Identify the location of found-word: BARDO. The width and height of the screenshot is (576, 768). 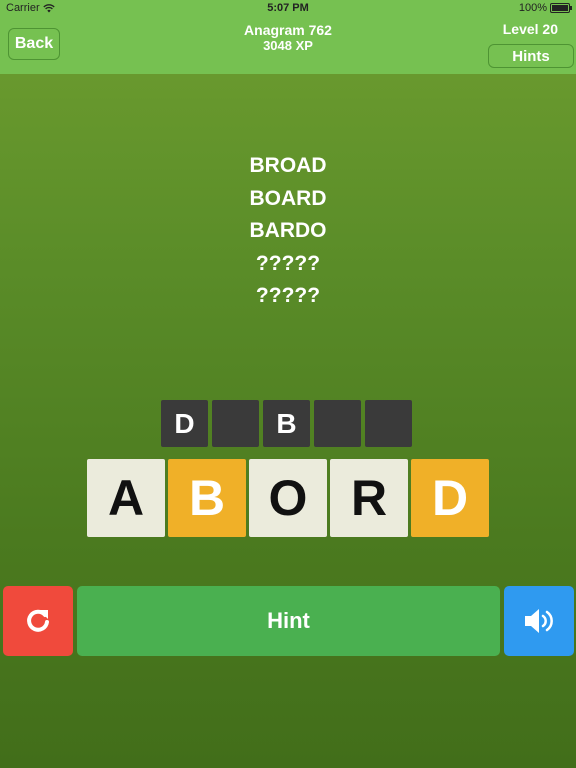
(288, 230).